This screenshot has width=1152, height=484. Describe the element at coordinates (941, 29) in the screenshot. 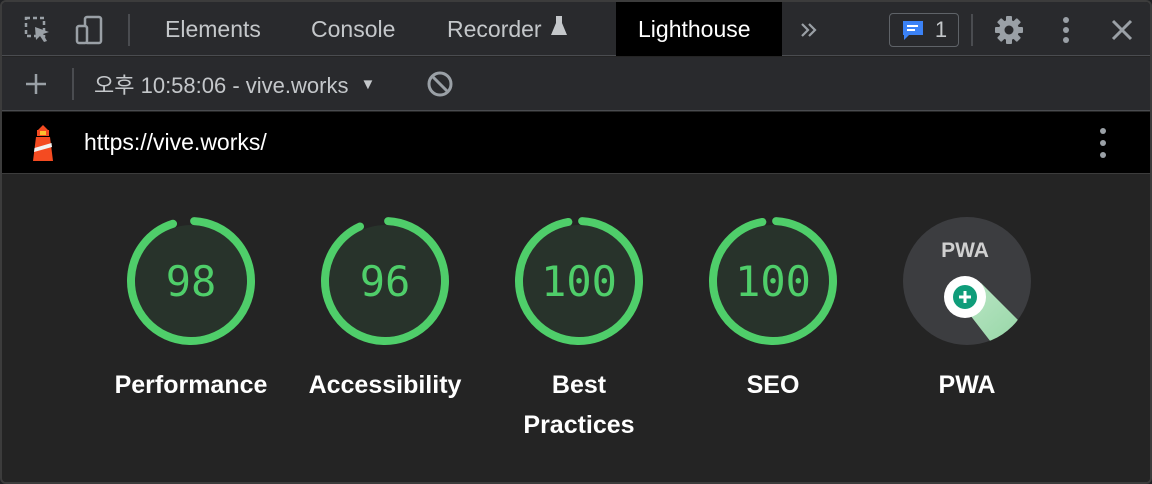

I see `issues-count: 1` at that location.